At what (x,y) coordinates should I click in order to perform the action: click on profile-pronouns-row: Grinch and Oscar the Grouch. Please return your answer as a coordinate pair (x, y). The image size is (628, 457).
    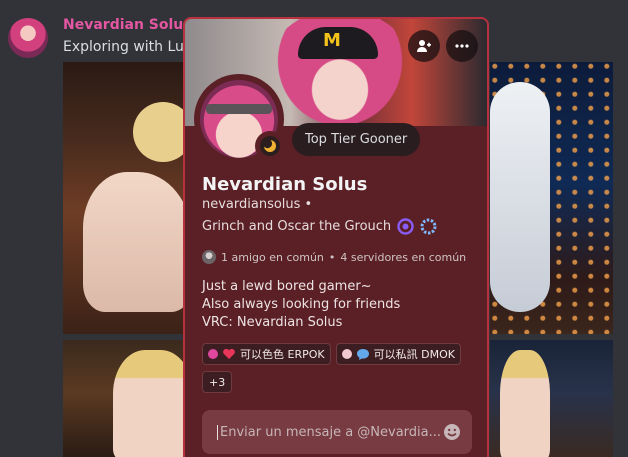
    Looking at the image, I should click on (319, 226).